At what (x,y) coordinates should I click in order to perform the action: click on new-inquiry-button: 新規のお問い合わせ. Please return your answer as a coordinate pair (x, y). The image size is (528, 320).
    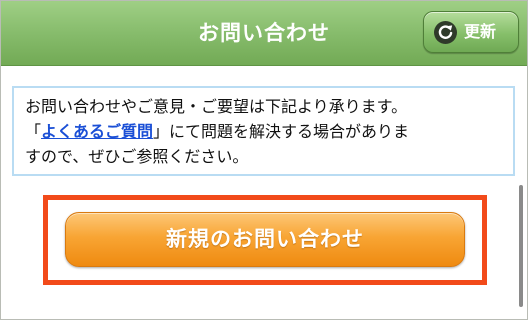
    Looking at the image, I should click on (265, 239).